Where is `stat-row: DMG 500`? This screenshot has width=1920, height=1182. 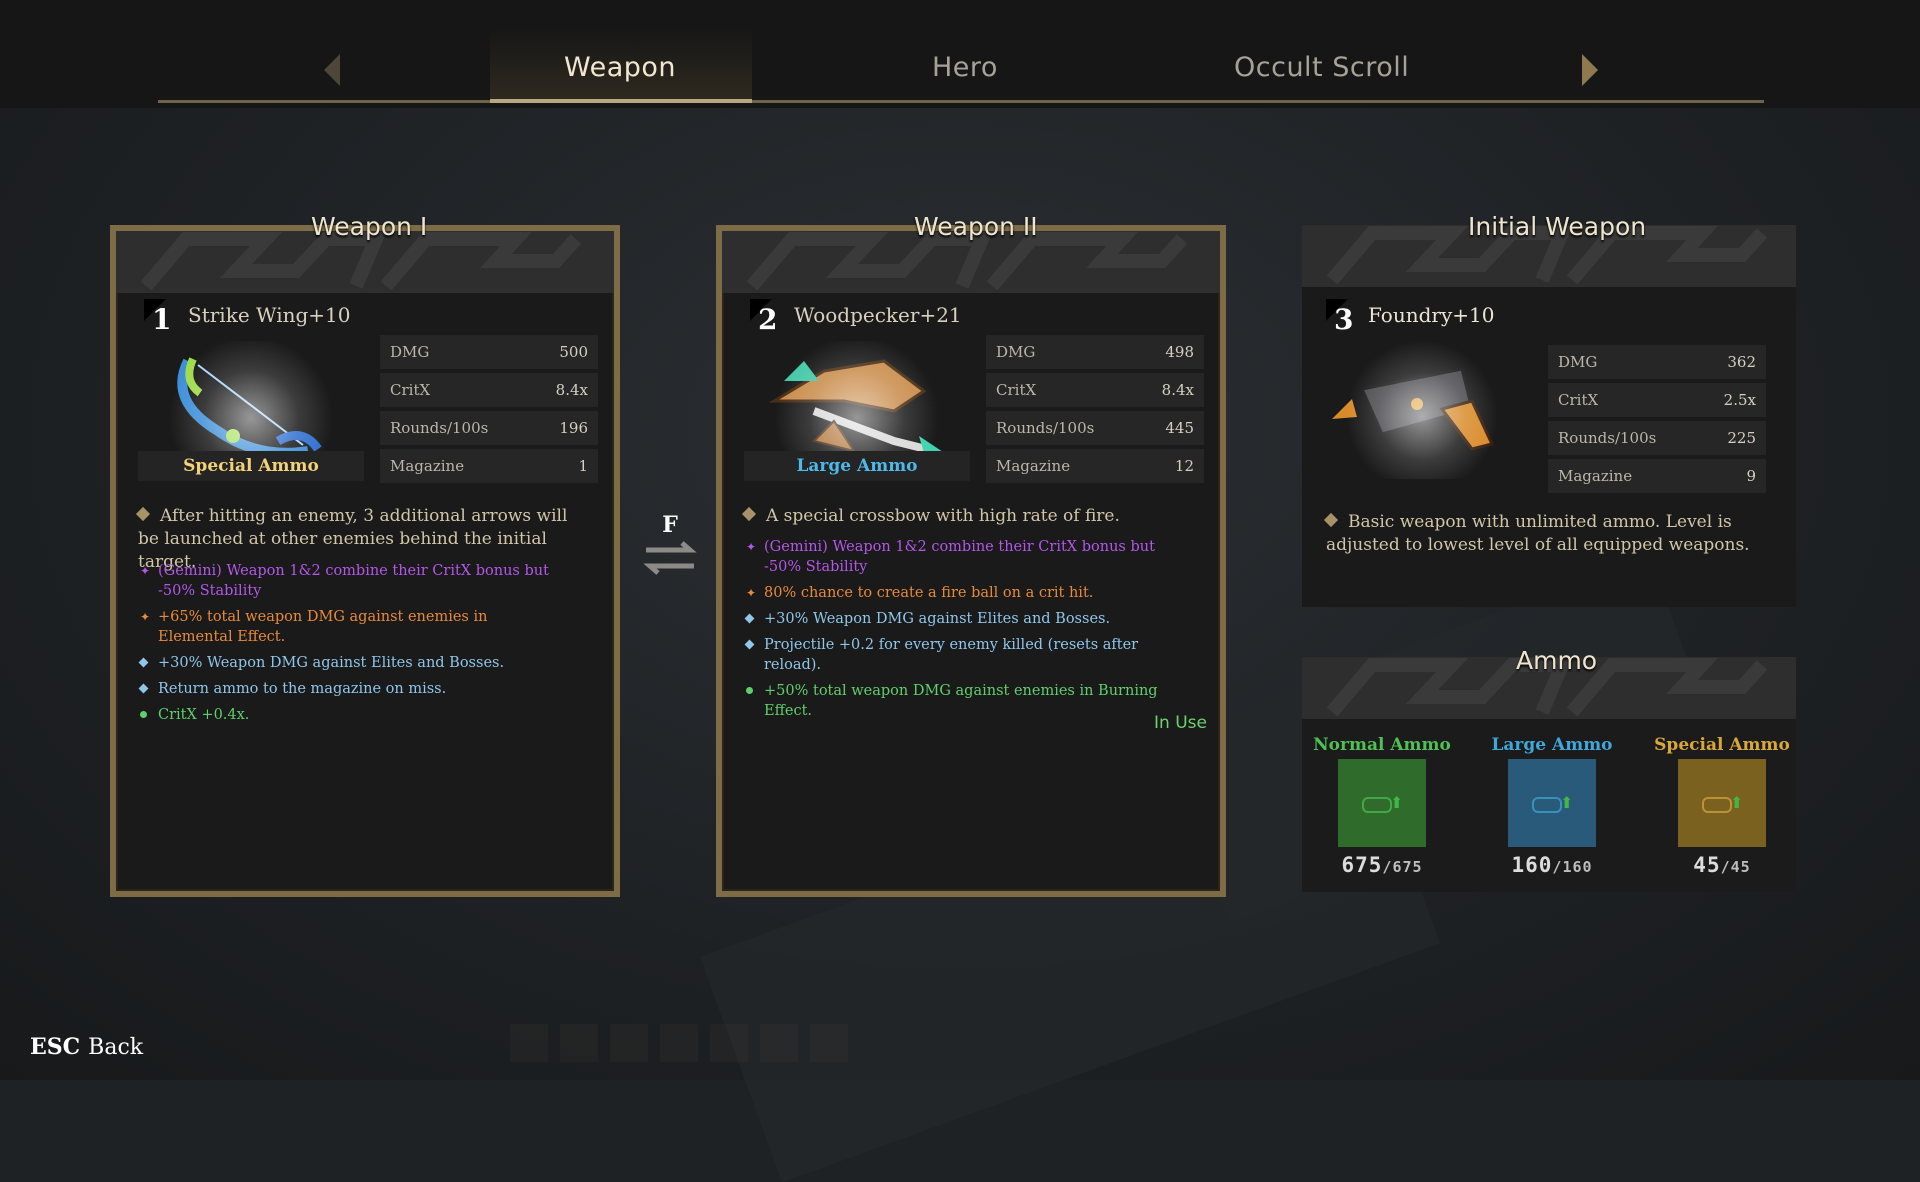 stat-row: DMG 500 is located at coordinates (489, 352).